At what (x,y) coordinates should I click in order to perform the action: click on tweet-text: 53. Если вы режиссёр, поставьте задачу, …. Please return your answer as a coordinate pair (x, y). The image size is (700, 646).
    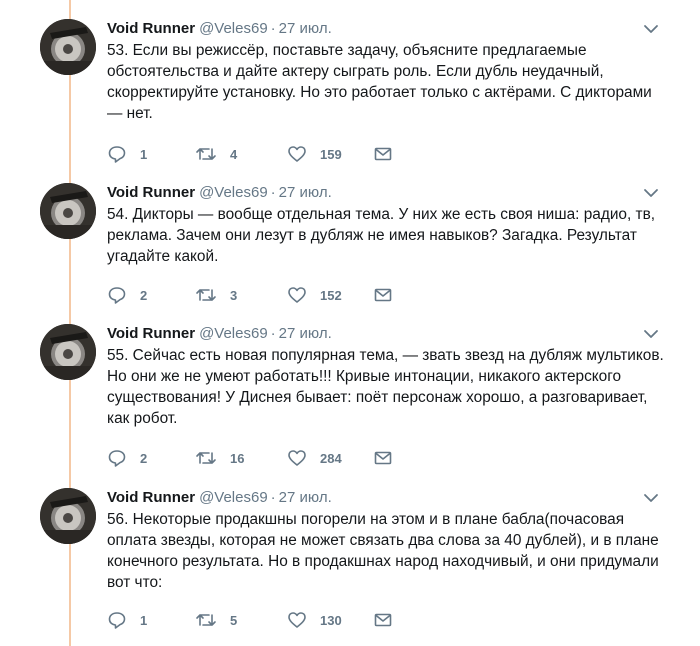
    Looking at the image, I should click on (379, 82).